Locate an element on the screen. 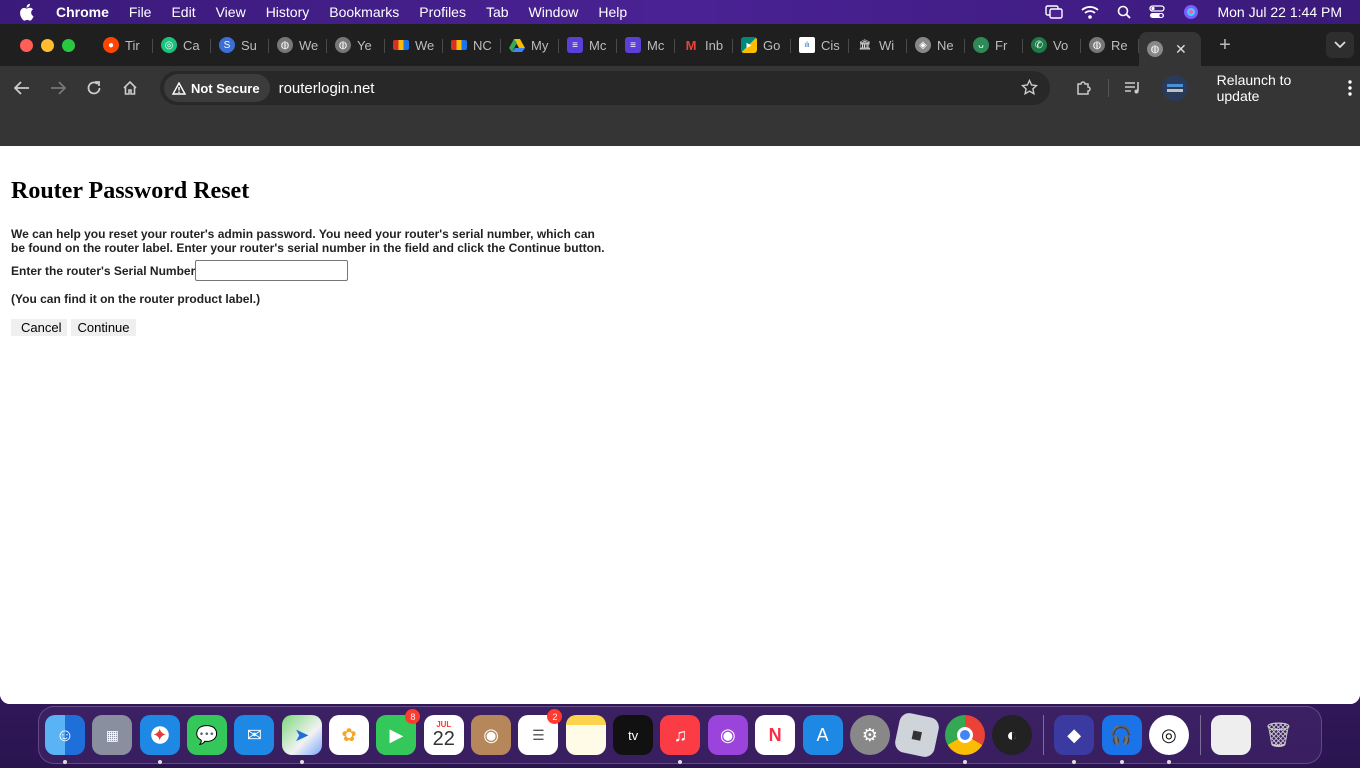  tab-active: ◍ ✕ is located at coordinates (1170, 49).